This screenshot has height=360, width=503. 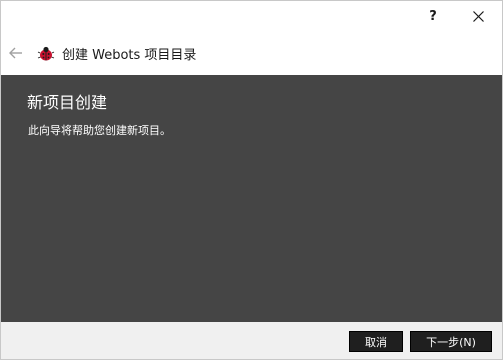 I want to click on back-arrow-icon, so click(x=16, y=53).